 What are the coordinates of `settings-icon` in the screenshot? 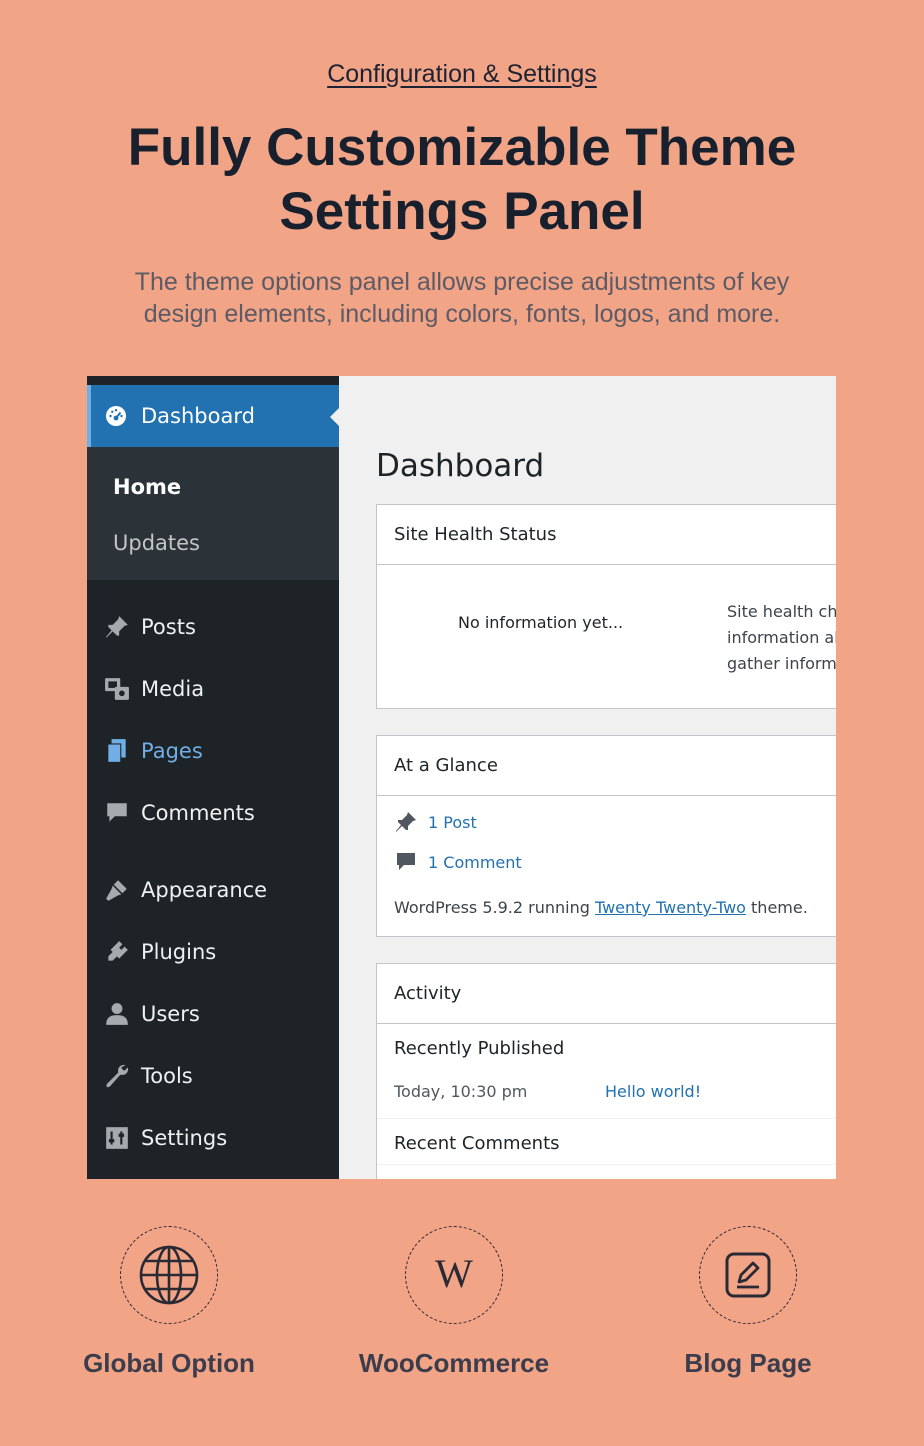 It's located at (117, 1138).